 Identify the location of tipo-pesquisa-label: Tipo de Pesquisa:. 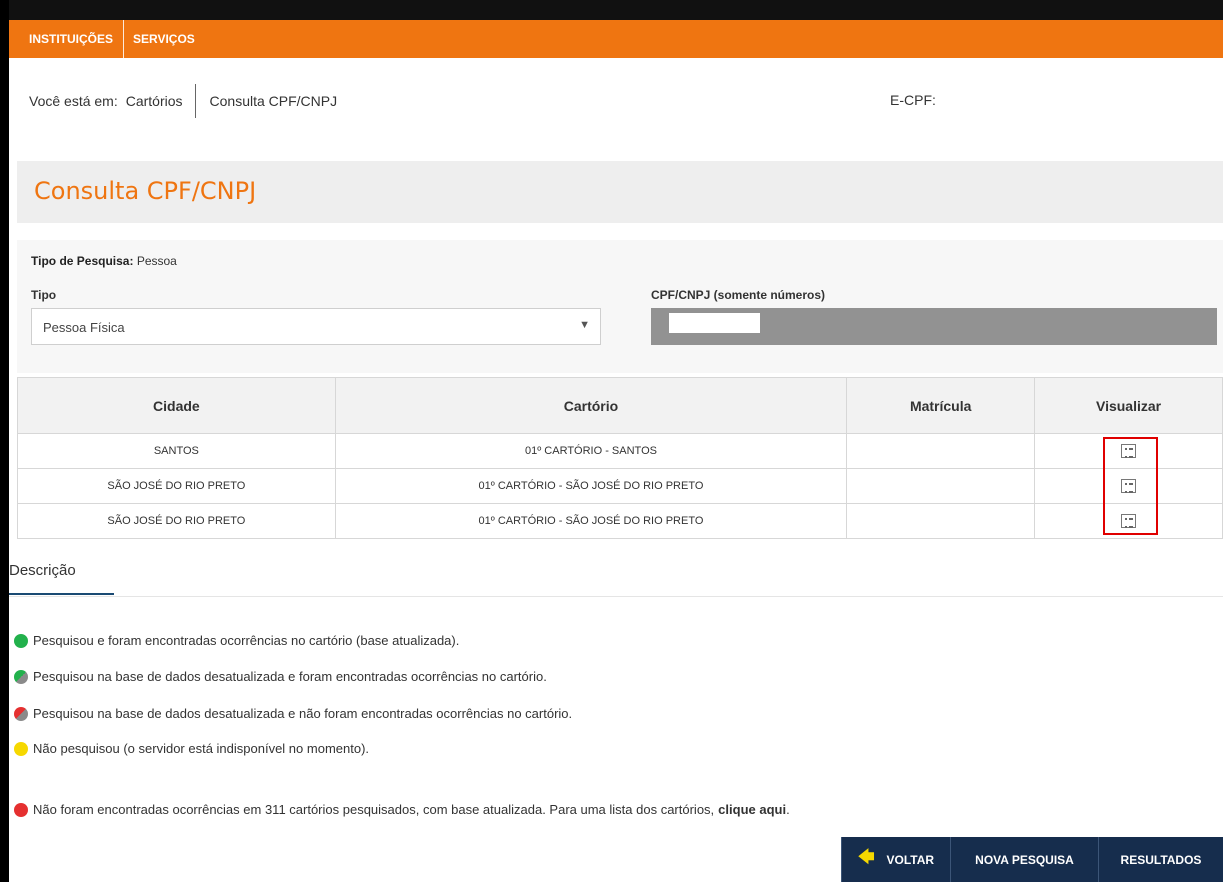
(82, 261).